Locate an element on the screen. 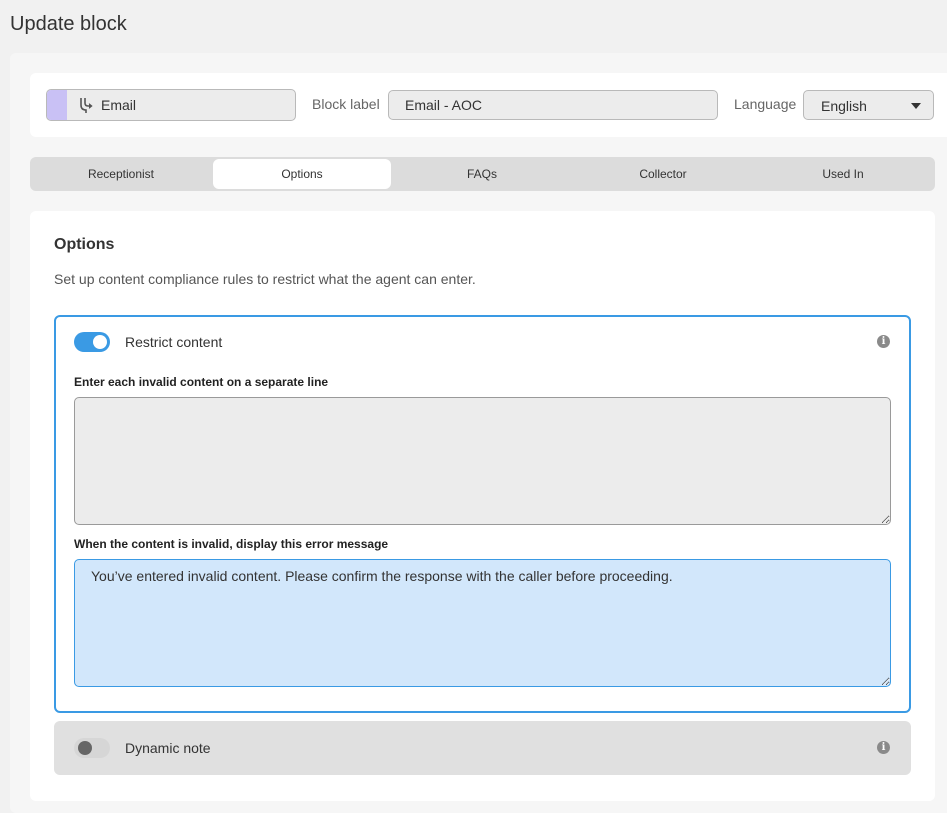  block-label-input is located at coordinates (553, 105).